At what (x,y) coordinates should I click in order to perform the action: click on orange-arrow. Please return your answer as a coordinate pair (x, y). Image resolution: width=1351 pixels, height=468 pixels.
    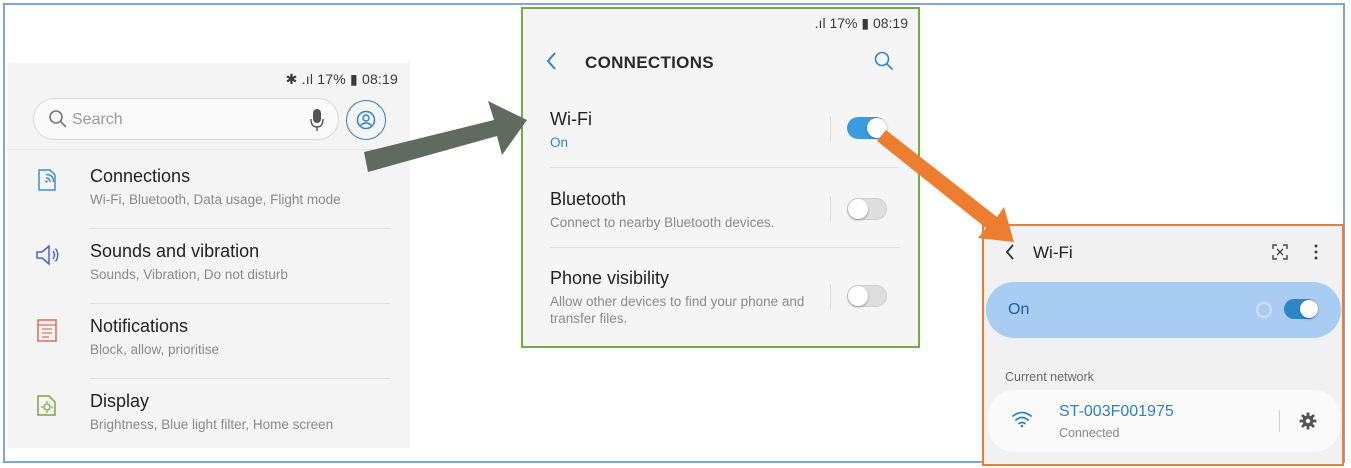
    Looking at the image, I should click on (945, 186).